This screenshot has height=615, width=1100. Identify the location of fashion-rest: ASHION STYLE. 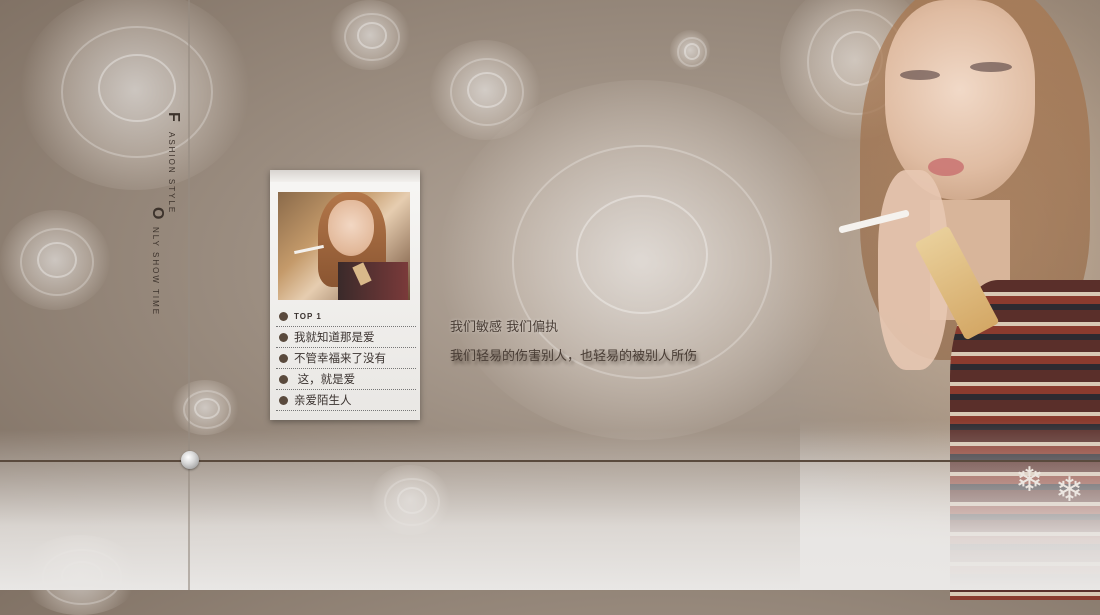
(171, 173).